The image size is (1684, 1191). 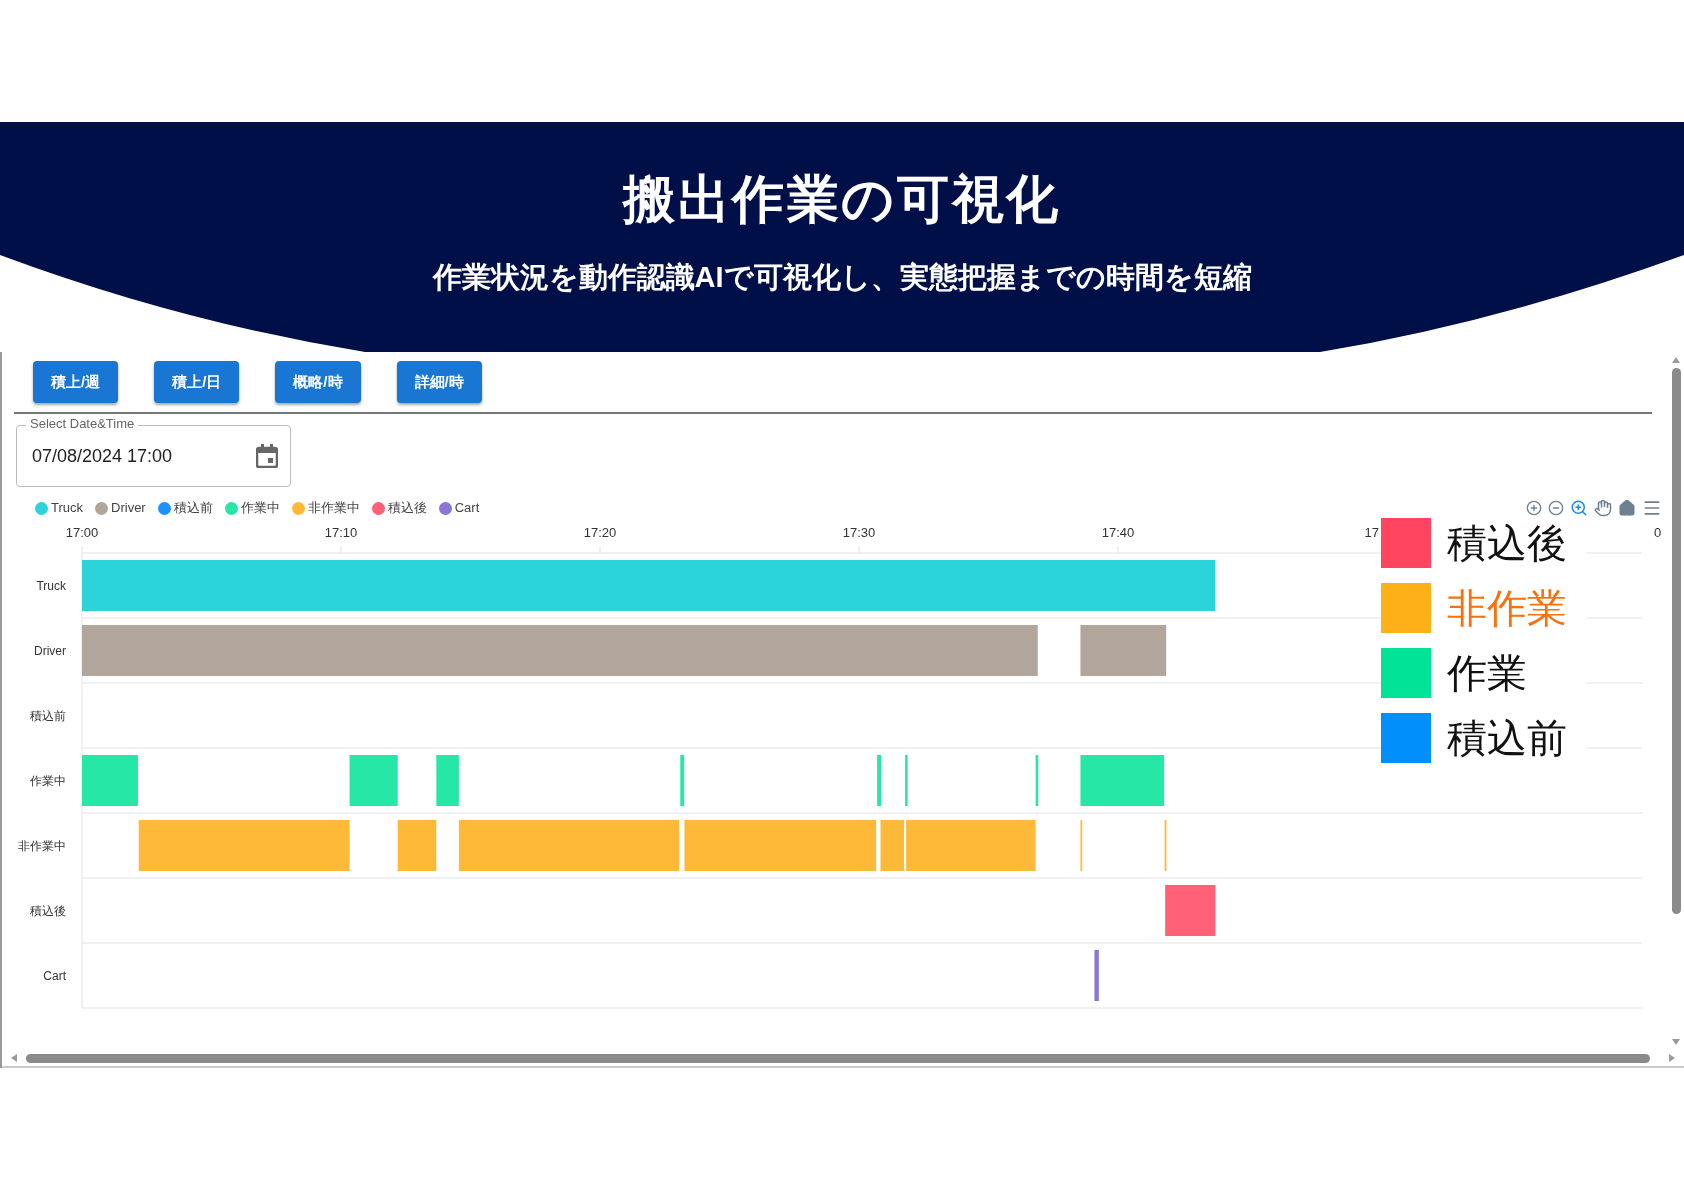 I want to click on axis-tick-label: 0, so click(x=1658, y=532).